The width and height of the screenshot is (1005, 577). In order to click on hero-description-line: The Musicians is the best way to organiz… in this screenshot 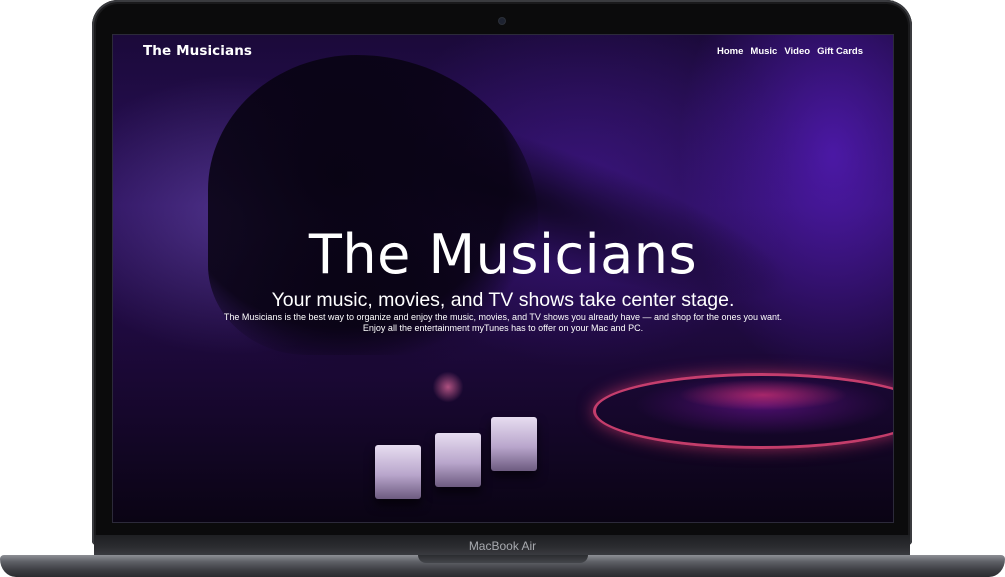, I will do `click(503, 317)`.